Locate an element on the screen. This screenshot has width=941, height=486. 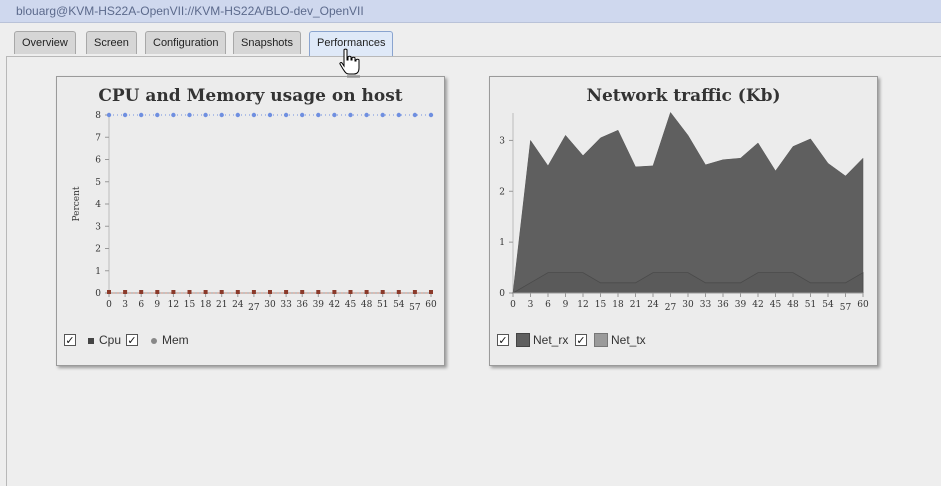
net-x-tick-label: 39 is located at coordinates (741, 305).